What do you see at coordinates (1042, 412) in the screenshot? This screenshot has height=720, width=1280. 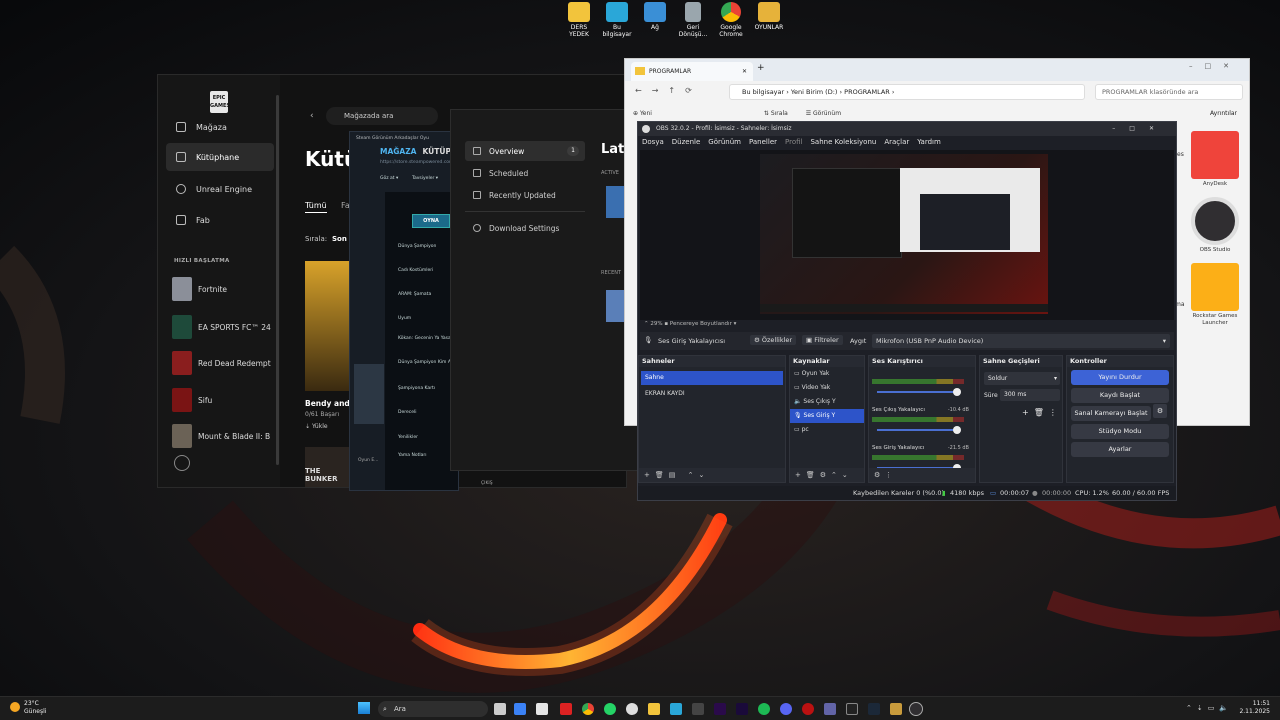 I see `transition-toolbar: +🗑⋮` at bounding box center [1042, 412].